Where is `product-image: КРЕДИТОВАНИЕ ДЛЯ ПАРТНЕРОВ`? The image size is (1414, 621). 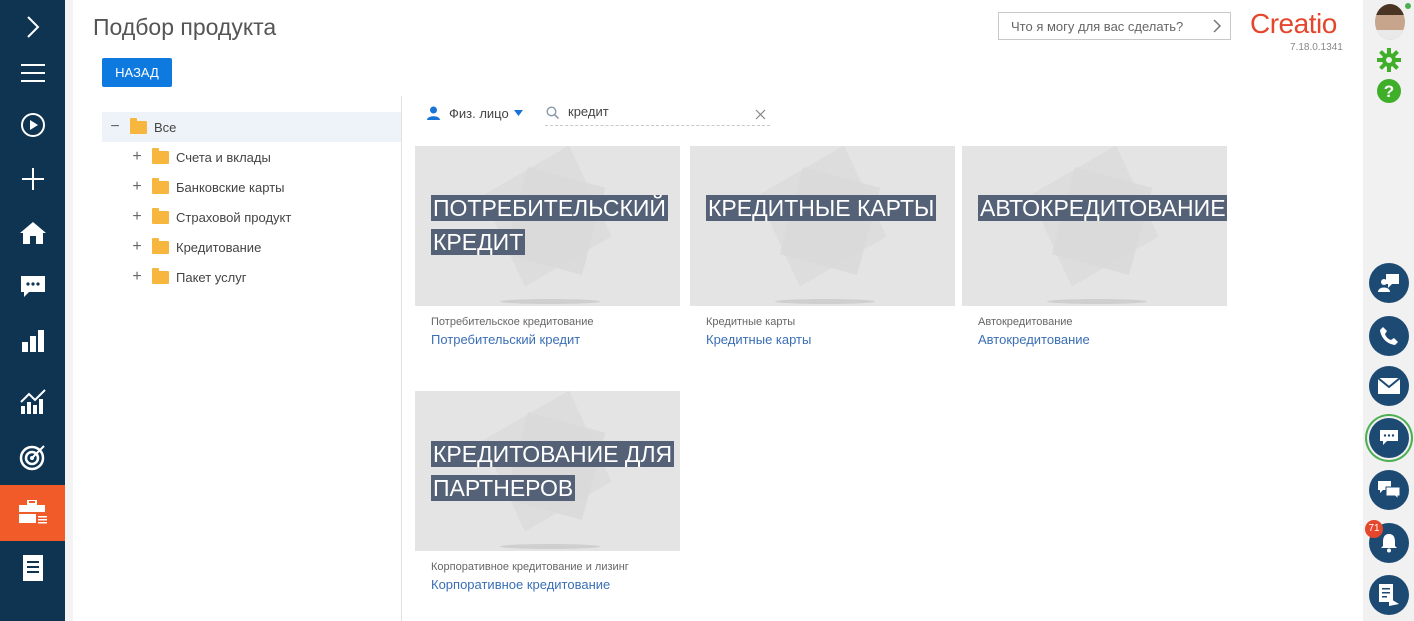 product-image: КРЕДИТОВАНИЕ ДЛЯ ПАРТНЕРОВ is located at coordinates (547, 471).